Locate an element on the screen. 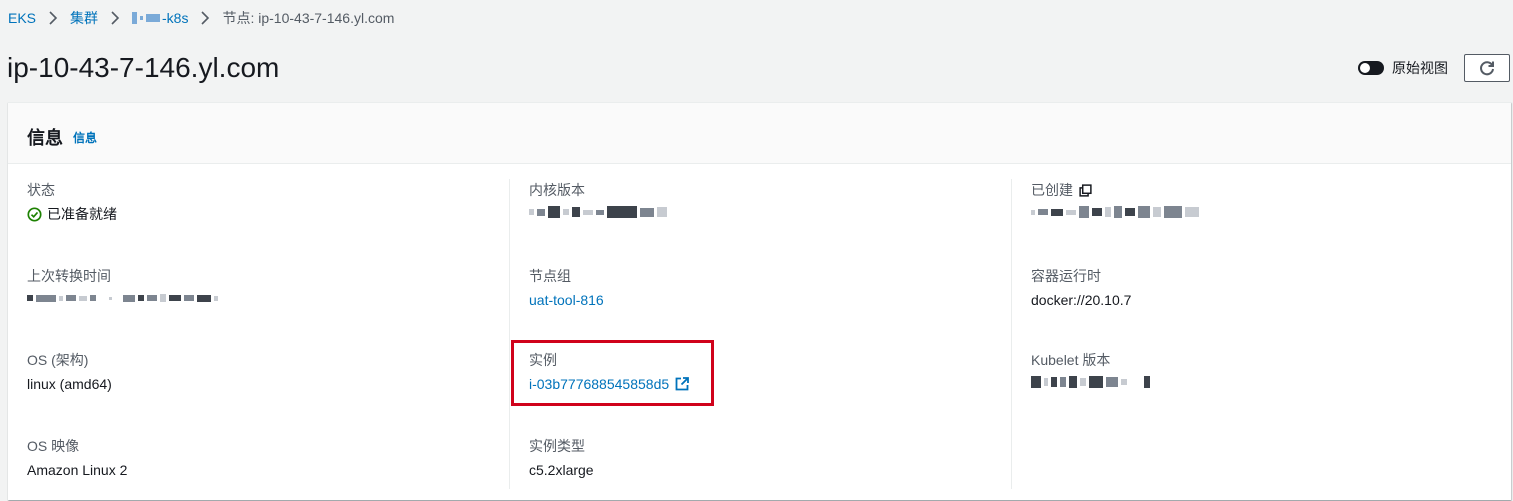  breadcrumb-cluster: -k8s is located at coordinates (160, 18).